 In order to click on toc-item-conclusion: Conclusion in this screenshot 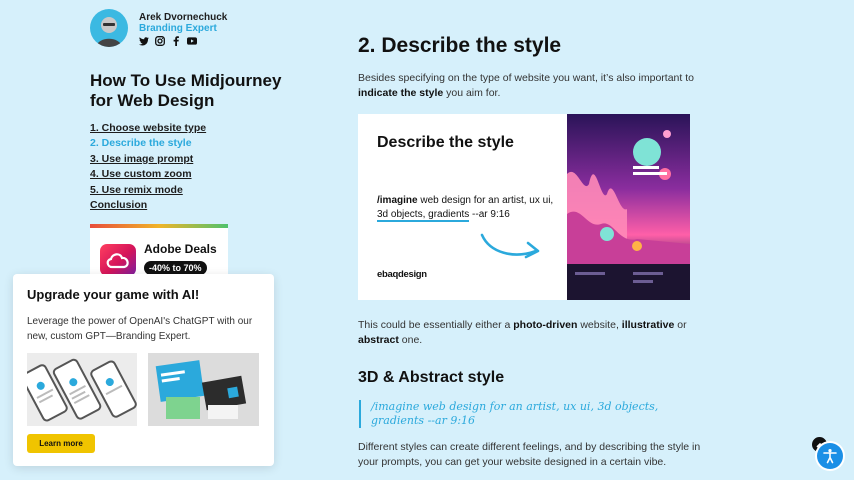, I will do `click(148, 205)`.